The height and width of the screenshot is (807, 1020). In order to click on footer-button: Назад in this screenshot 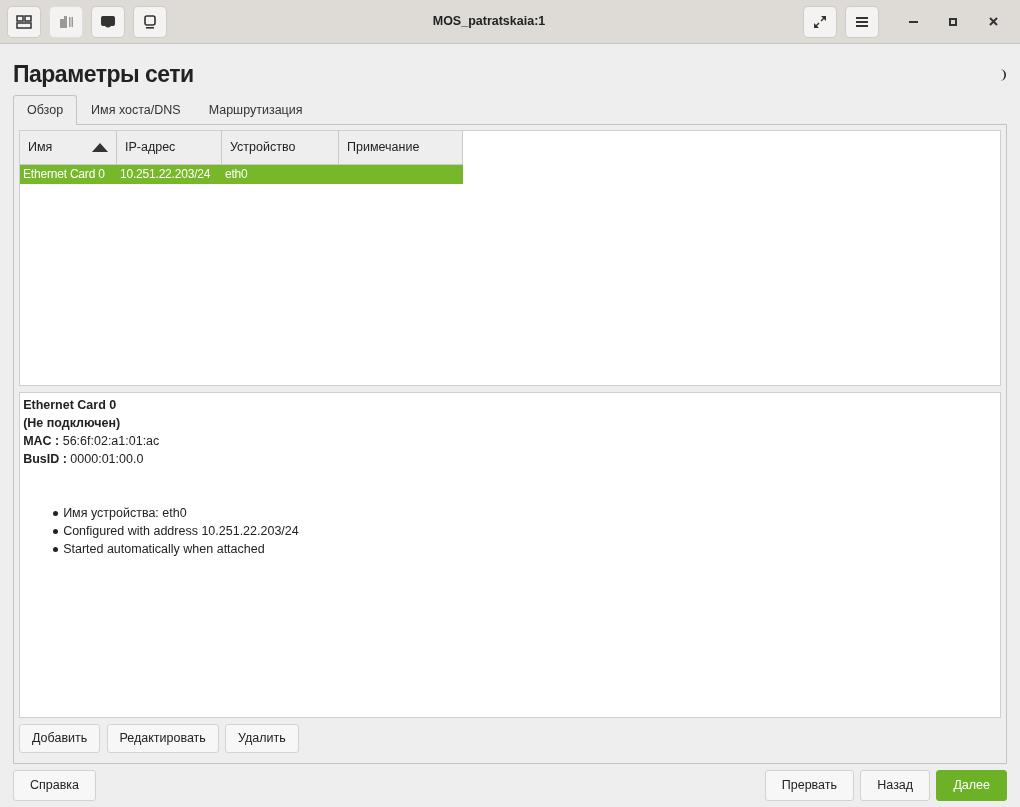, I will do `click(895, 785)`.